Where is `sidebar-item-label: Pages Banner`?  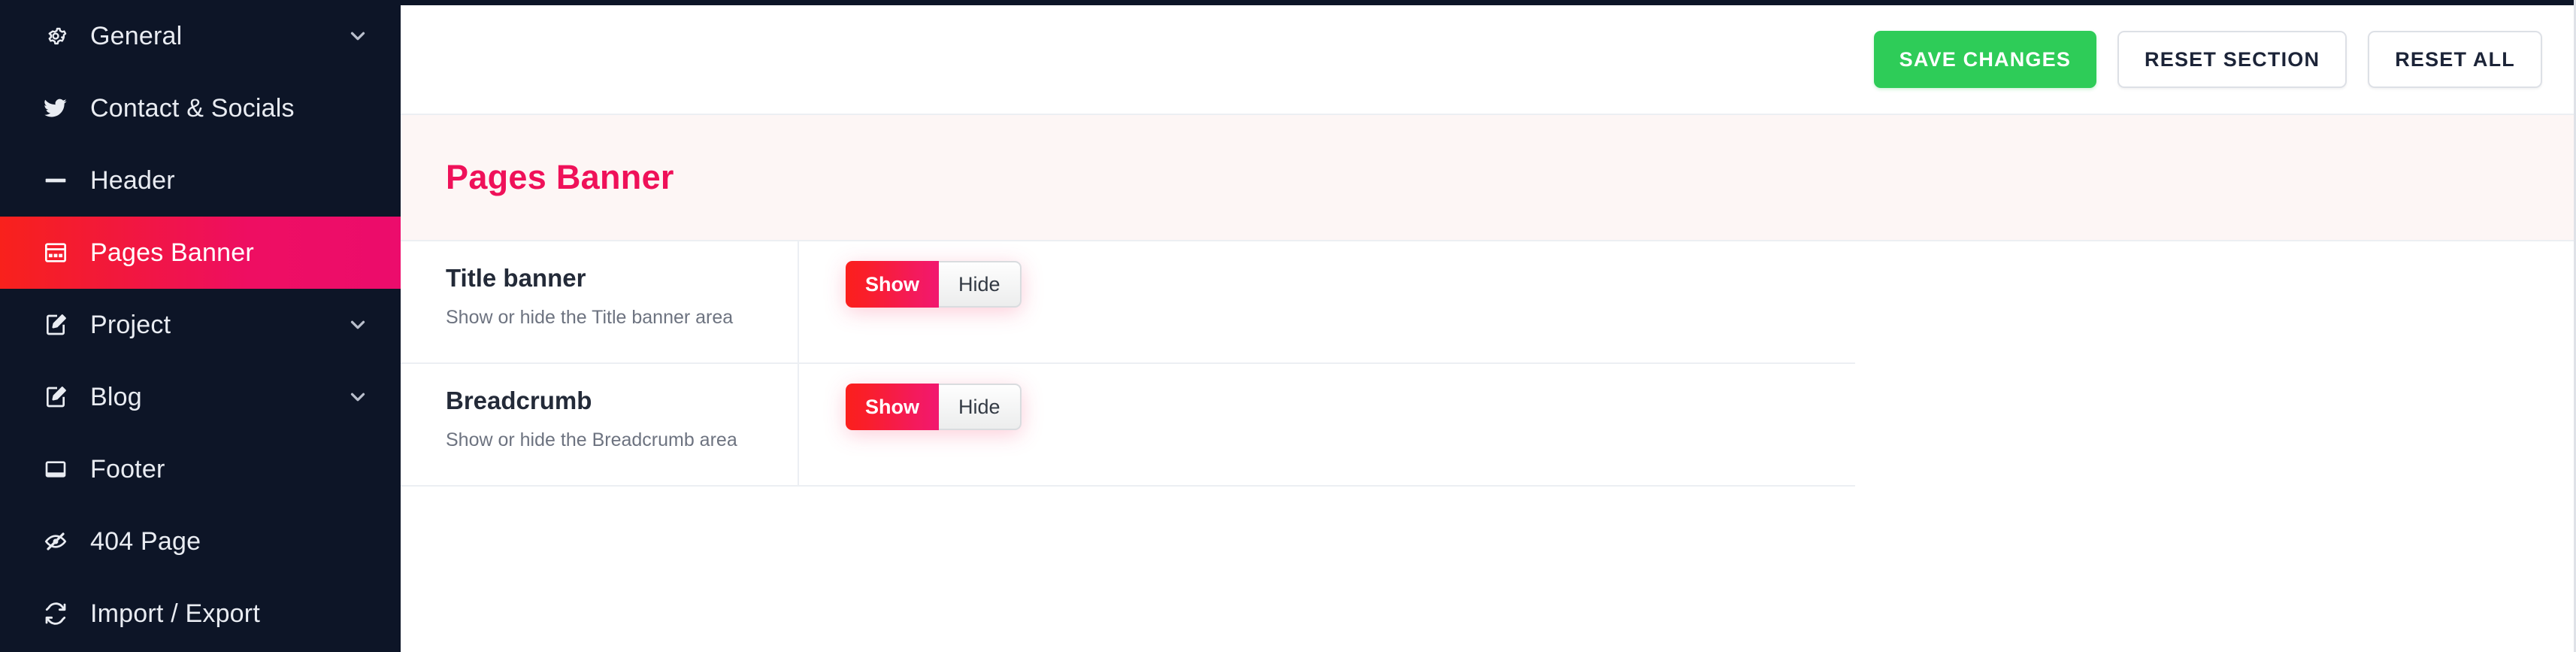
sidebar-item-label: Pages Banner is located at coordinates (172, 252).